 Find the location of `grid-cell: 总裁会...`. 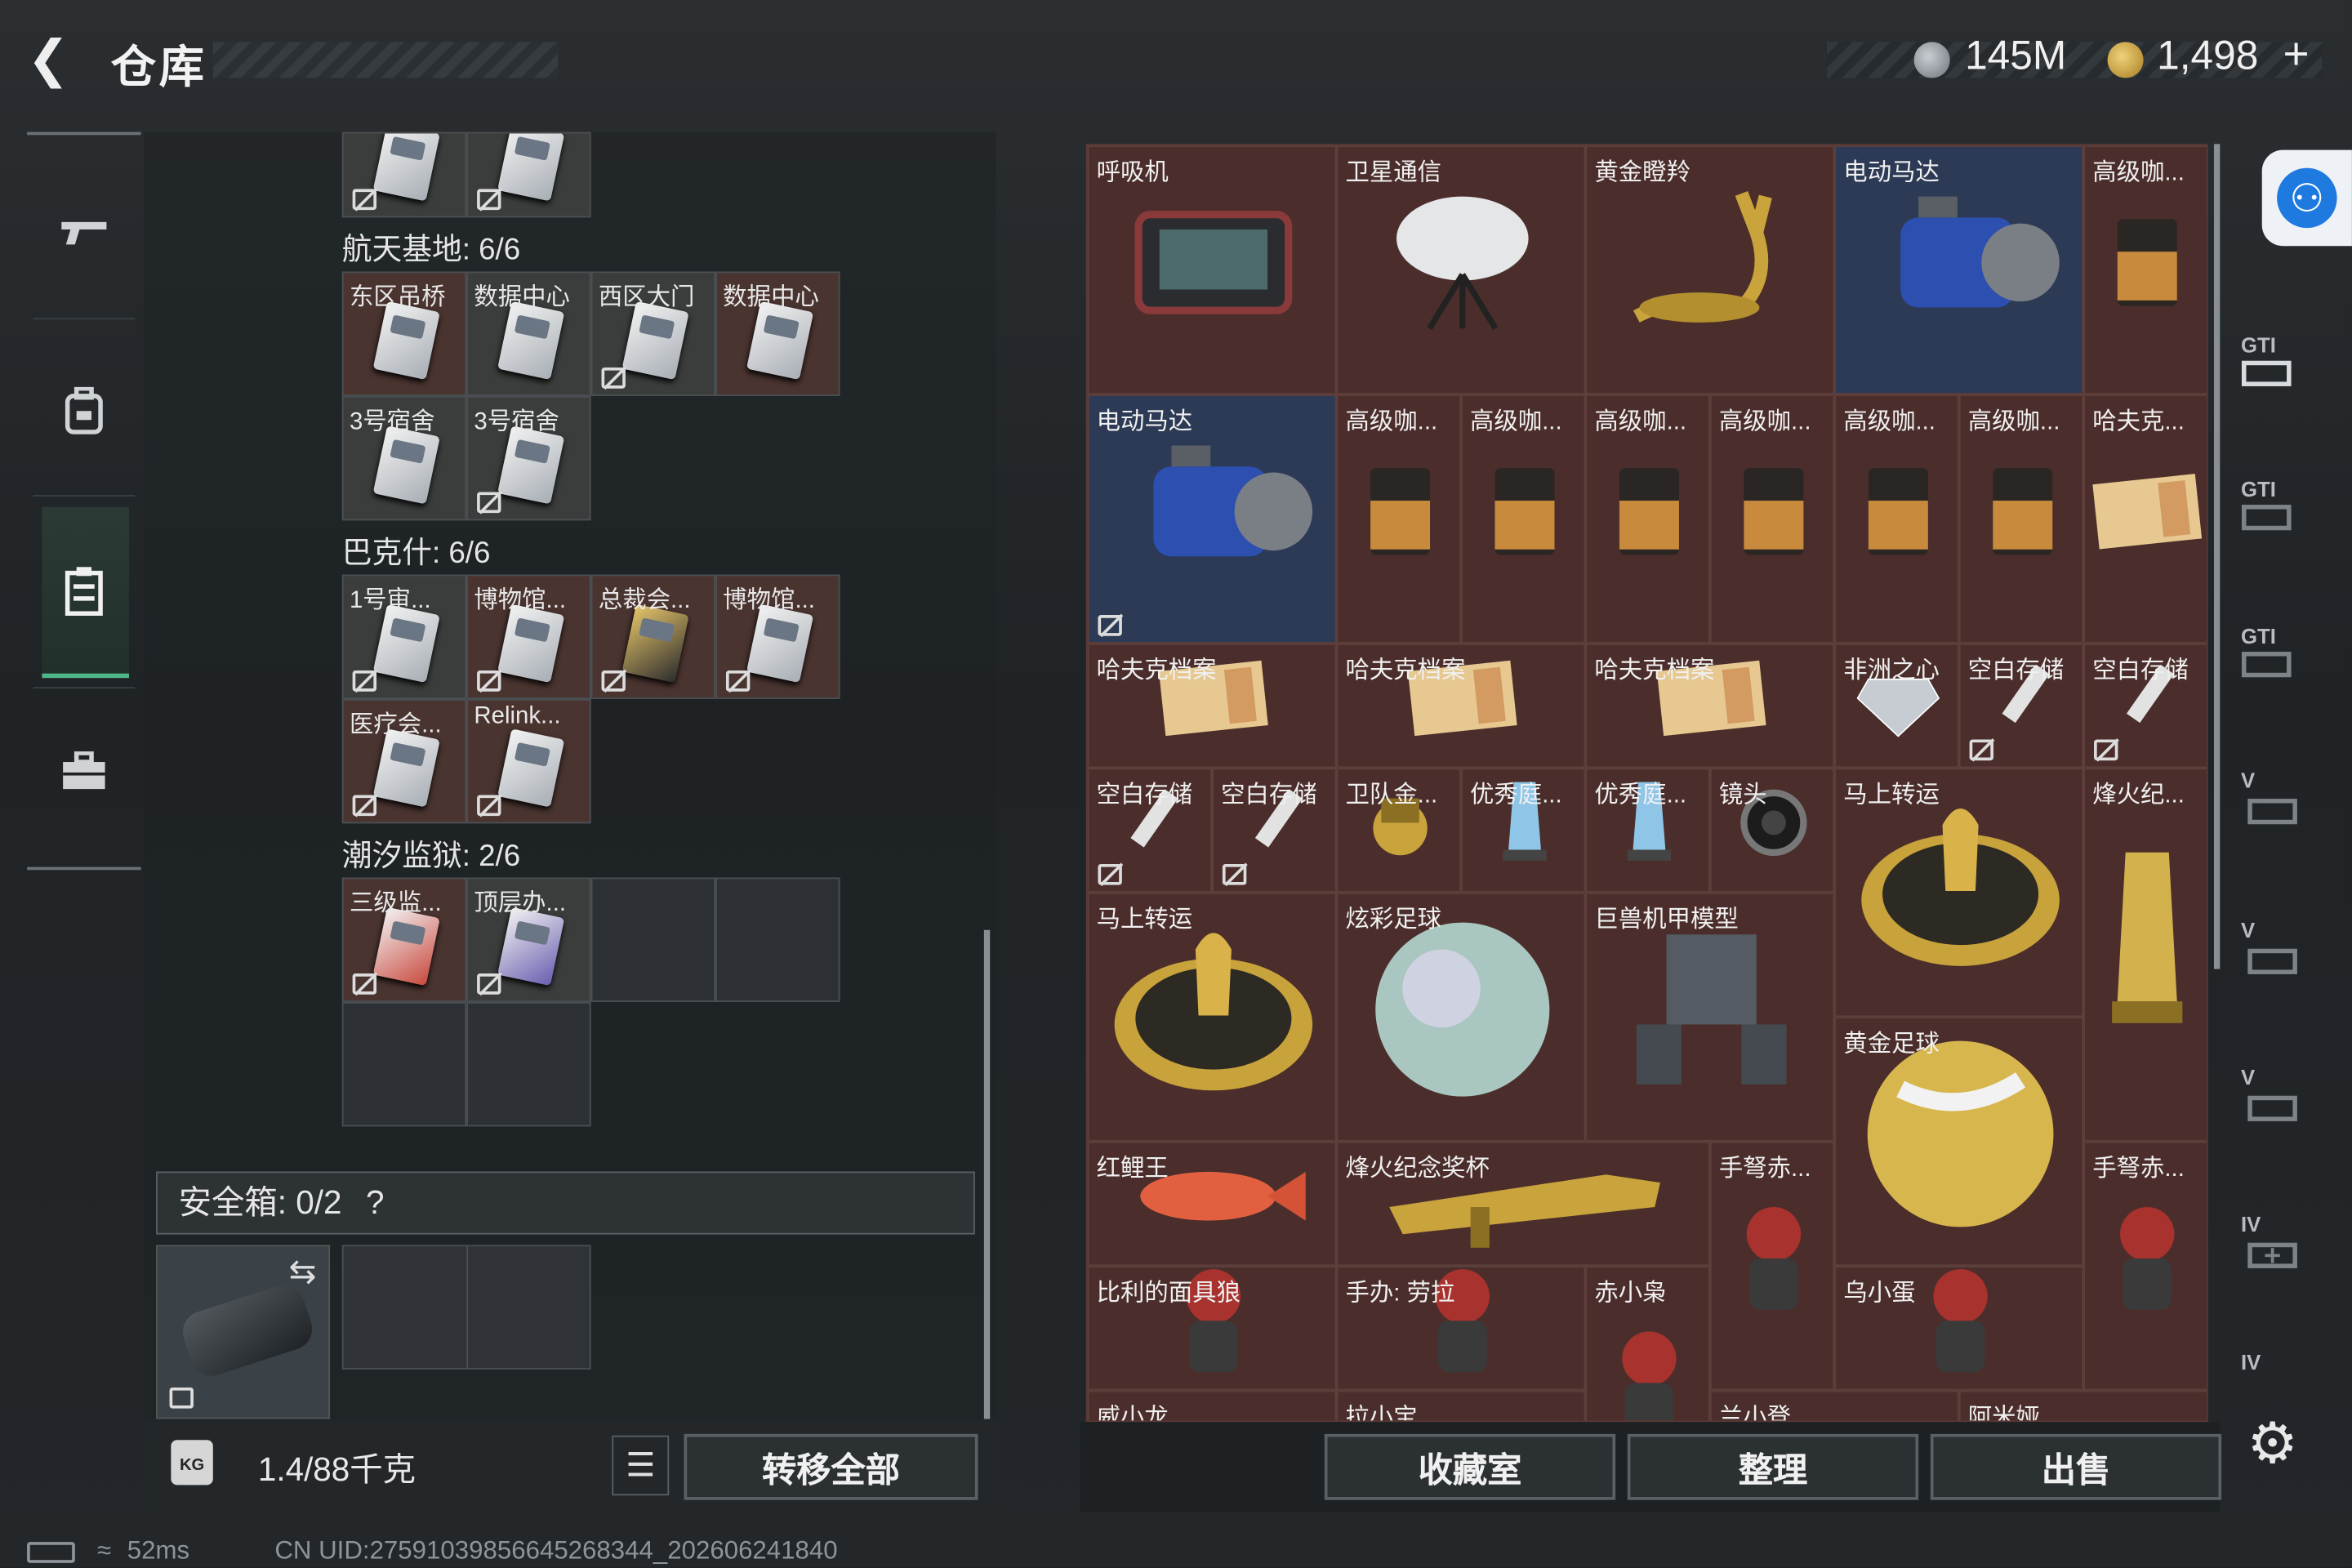

grid-cell: 总裁会... is located at coordinates (653, 636).